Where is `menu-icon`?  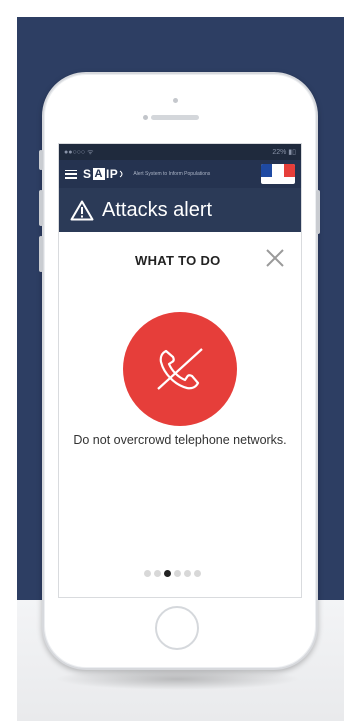 menu-icon is located at coordinates (71, 174).